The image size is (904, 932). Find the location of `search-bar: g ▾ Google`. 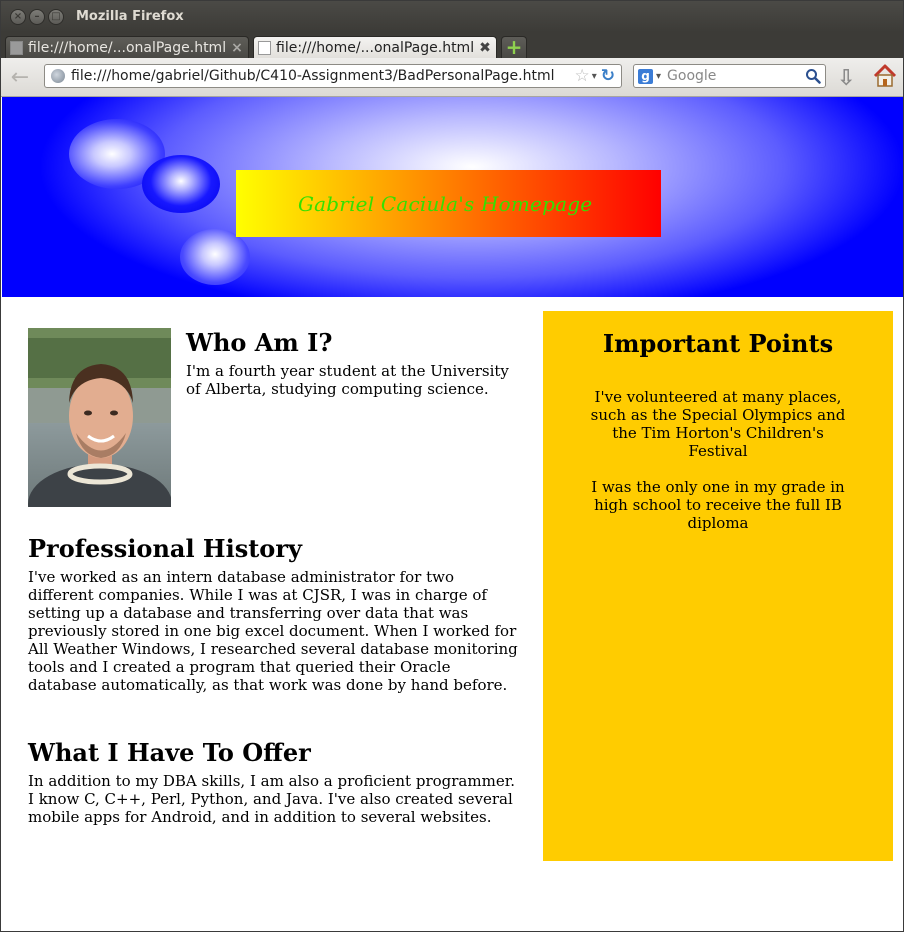

search-bar: g ▾ Google is located at coordinates (729, 76).